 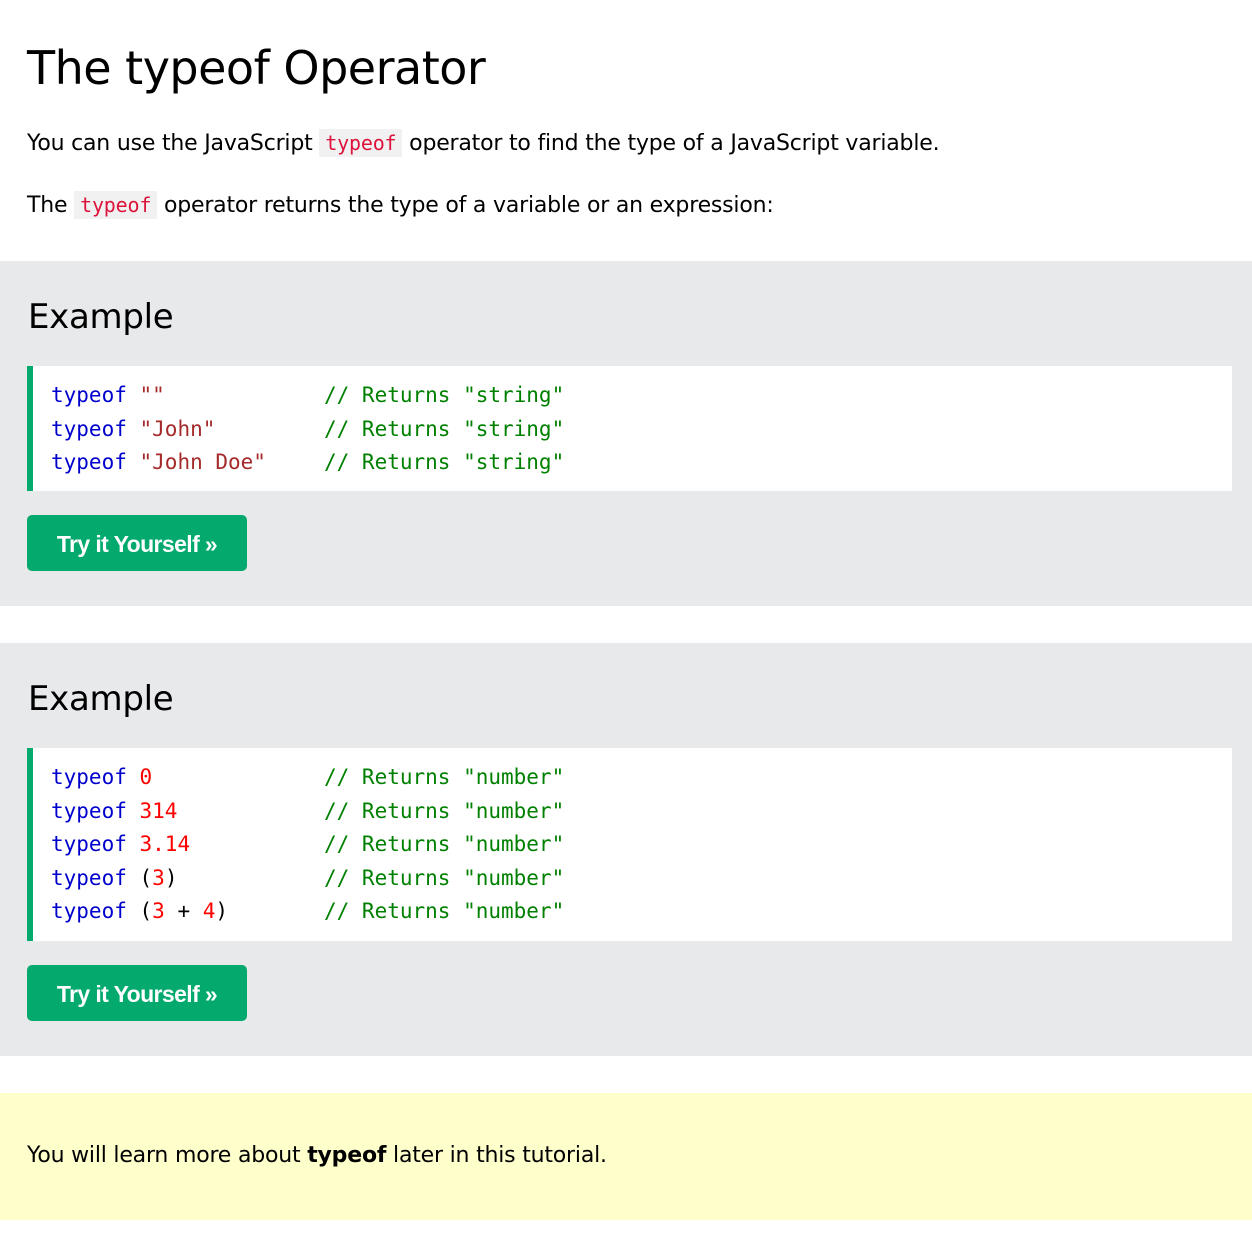 What do you see at coordinates (146, 777) in the screenshot?
I see `code-number: 0` at bounding box center [146, 777].